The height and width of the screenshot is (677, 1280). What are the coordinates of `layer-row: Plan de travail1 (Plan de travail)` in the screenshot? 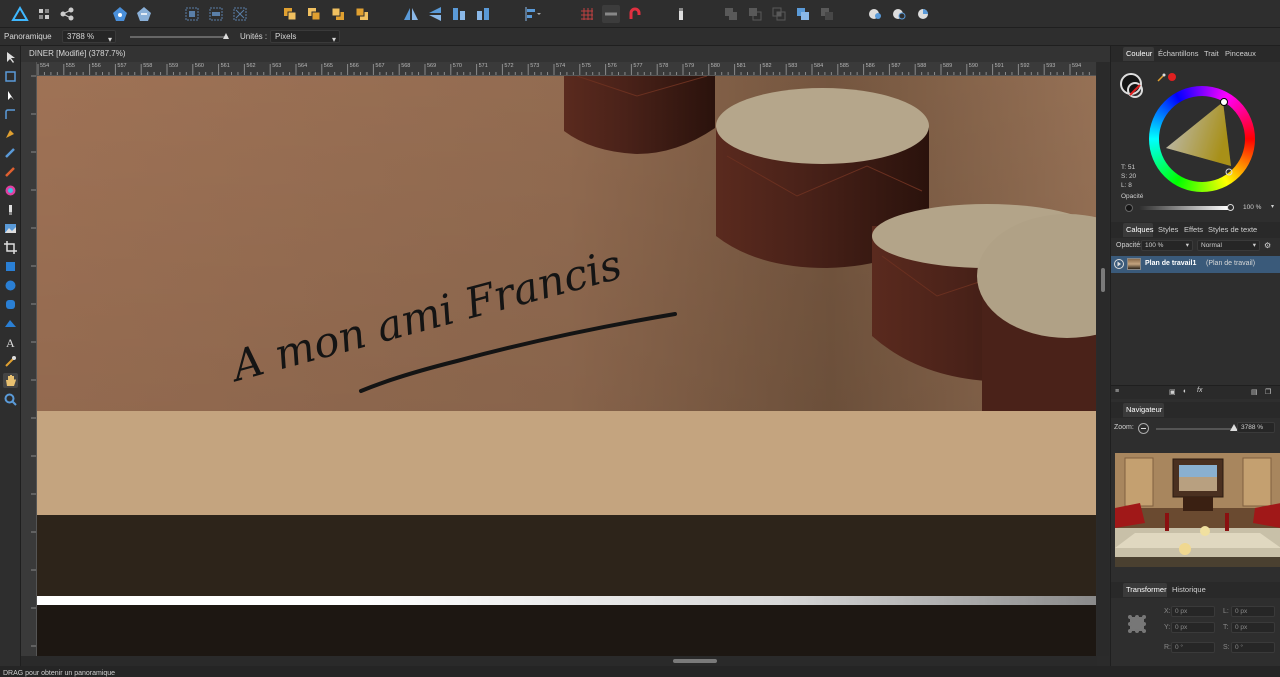 It's located at (1195, 264).